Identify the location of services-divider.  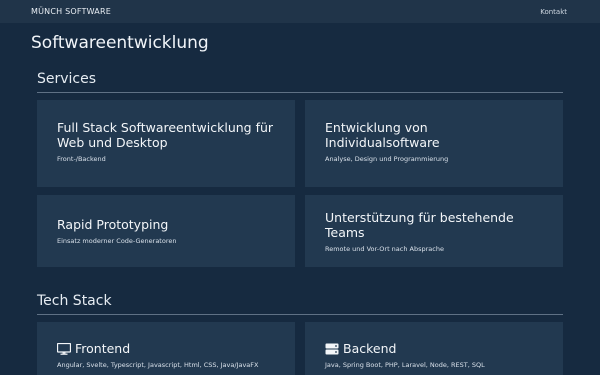
(300, 92).